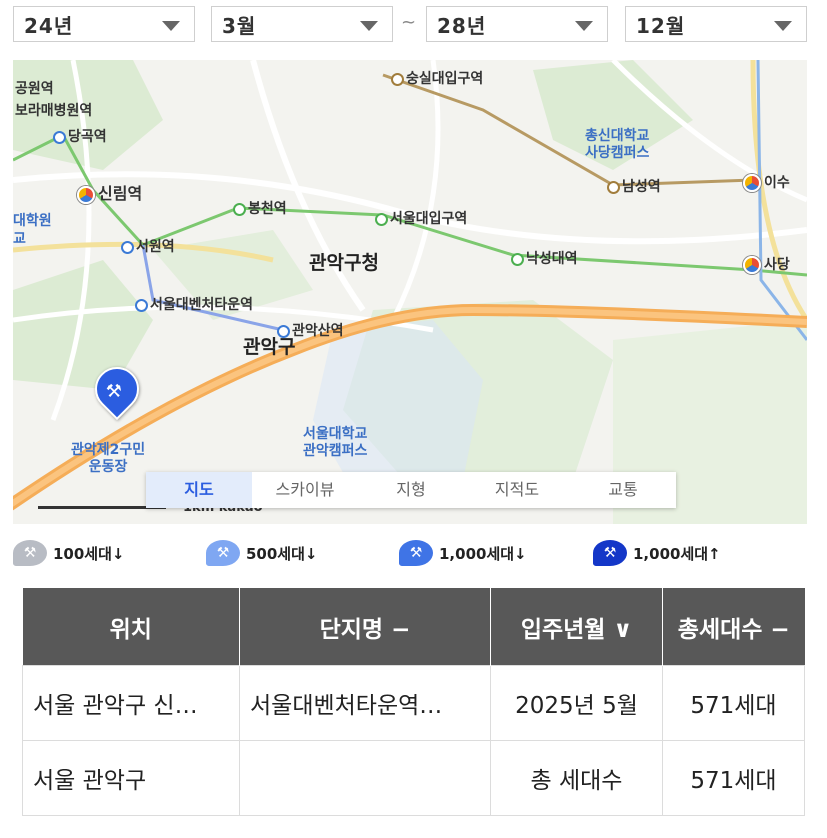  Describe the element at coordinates (462, 25) in the screenshot. I see `end-year-value: 28년` at that location.